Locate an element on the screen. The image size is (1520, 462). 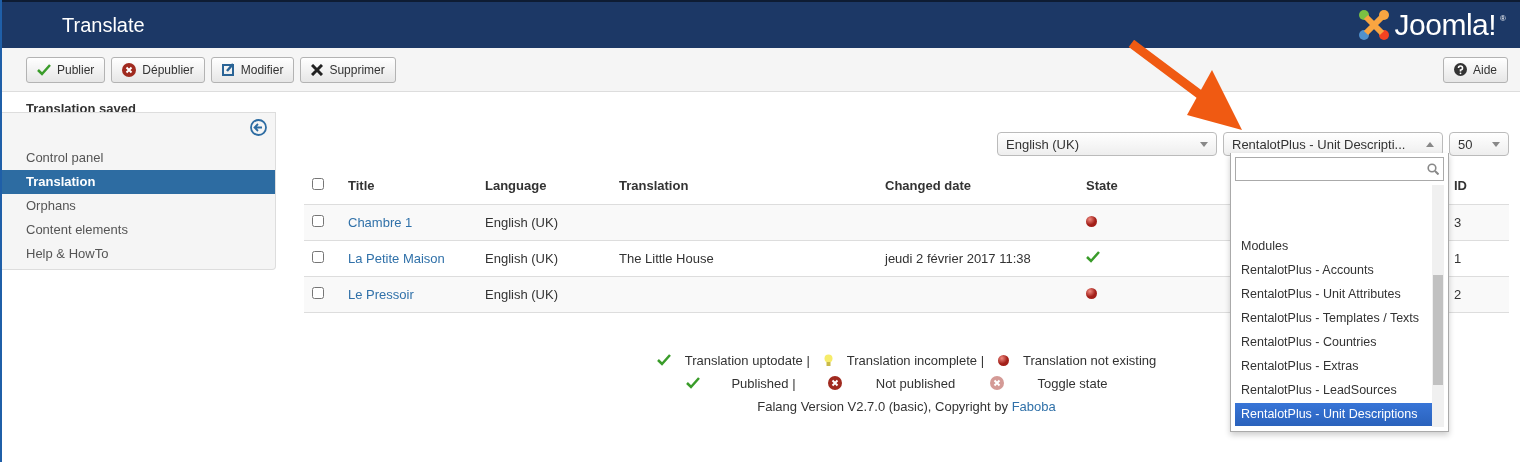
search-field is located at coordinates (1339, 169).